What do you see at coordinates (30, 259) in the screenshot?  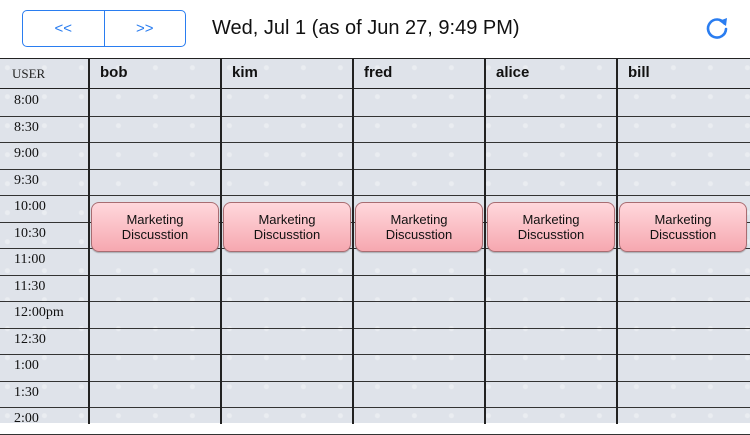 I see `time-label: 11:00` at bounding box center [30, 259].